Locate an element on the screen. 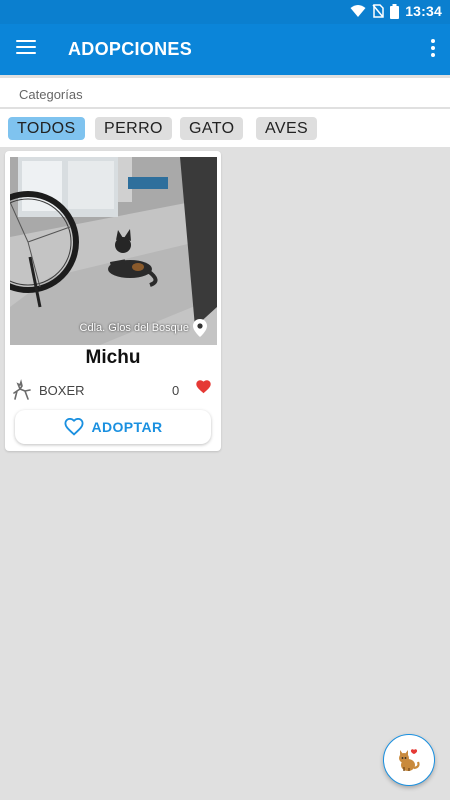 This screenshot has width=450, height=800. chip-gato: GATO is located at coordinates (212, 128).